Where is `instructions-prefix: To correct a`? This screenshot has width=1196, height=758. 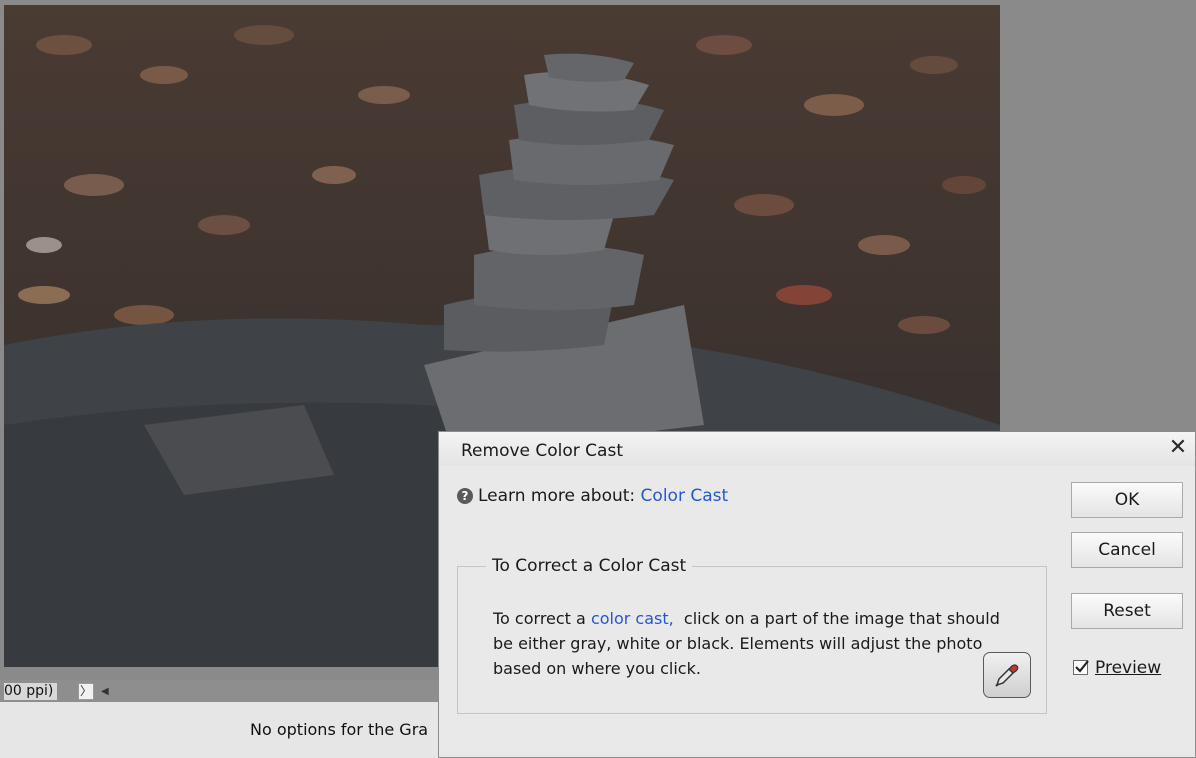 instructions-prefix: To correct a is located at coordinates (542, 618).